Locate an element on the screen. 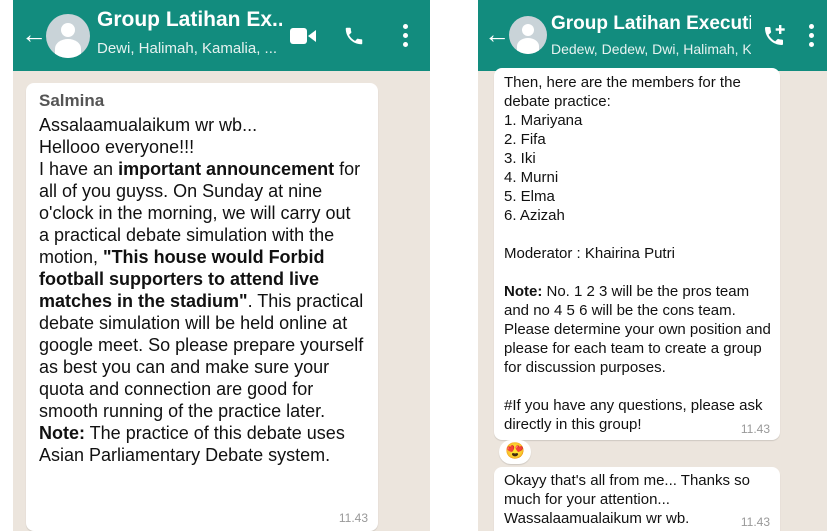 The width and height of the screenshot is (827, 531). chat-title: Group Latihan Executive is located at coordinates (651, 24).